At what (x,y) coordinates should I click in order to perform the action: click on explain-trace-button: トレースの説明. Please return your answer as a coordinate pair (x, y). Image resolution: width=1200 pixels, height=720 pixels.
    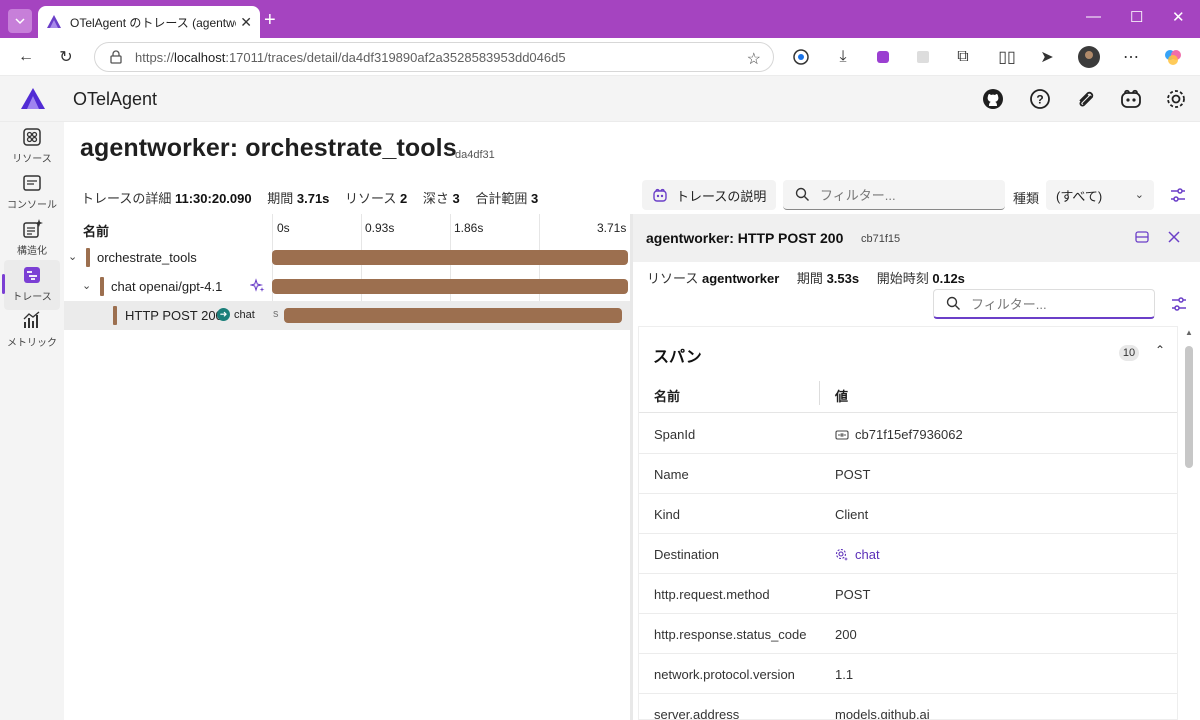
    Looking at the image, I should click on (709, 195).